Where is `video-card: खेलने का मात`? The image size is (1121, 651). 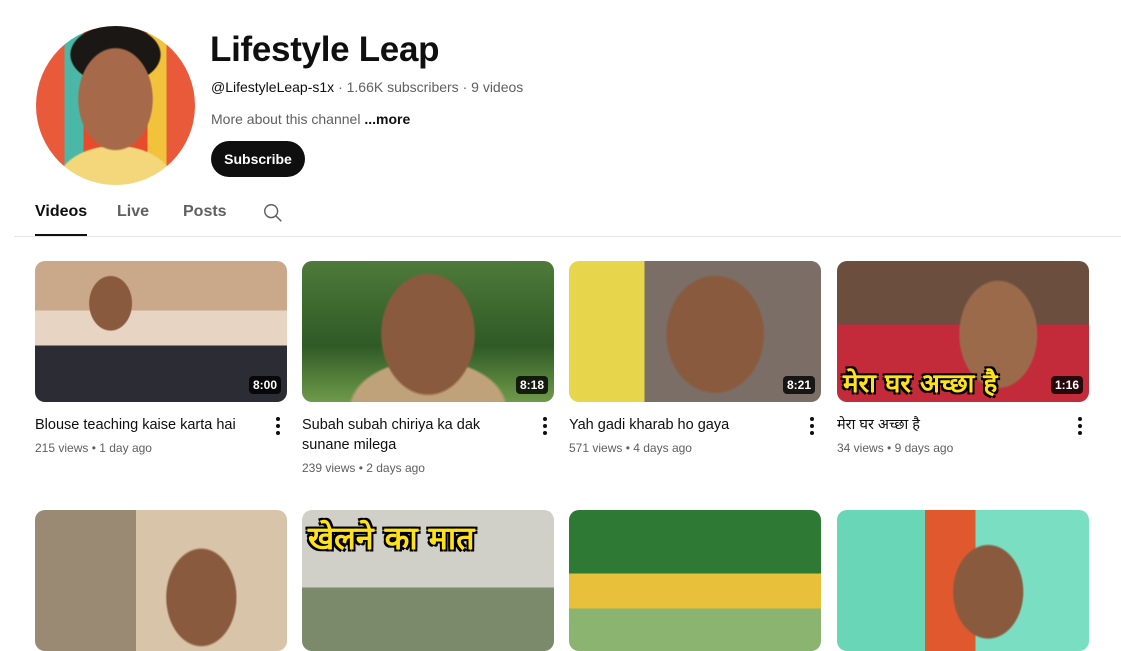 video-card: खेलने का मात is located at coordinates (428, 580).